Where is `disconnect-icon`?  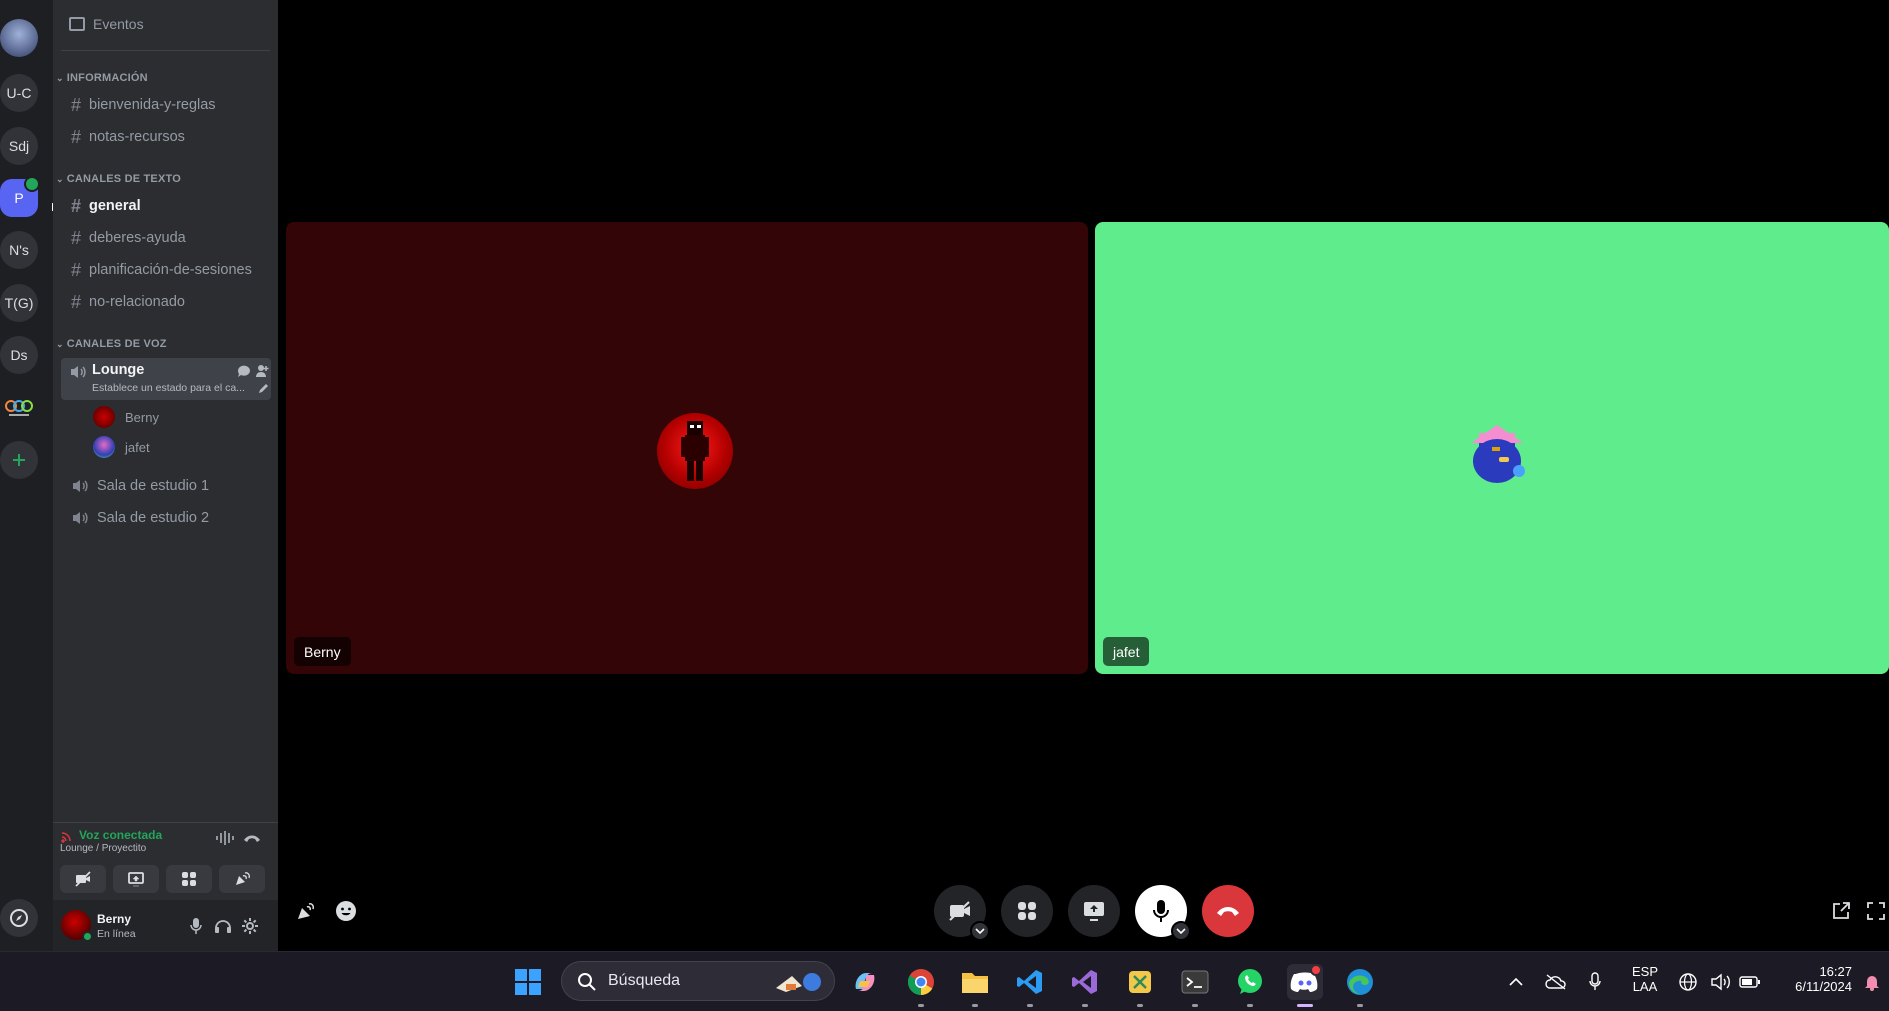 disconnect-icon is located at coordinates (252, 838).